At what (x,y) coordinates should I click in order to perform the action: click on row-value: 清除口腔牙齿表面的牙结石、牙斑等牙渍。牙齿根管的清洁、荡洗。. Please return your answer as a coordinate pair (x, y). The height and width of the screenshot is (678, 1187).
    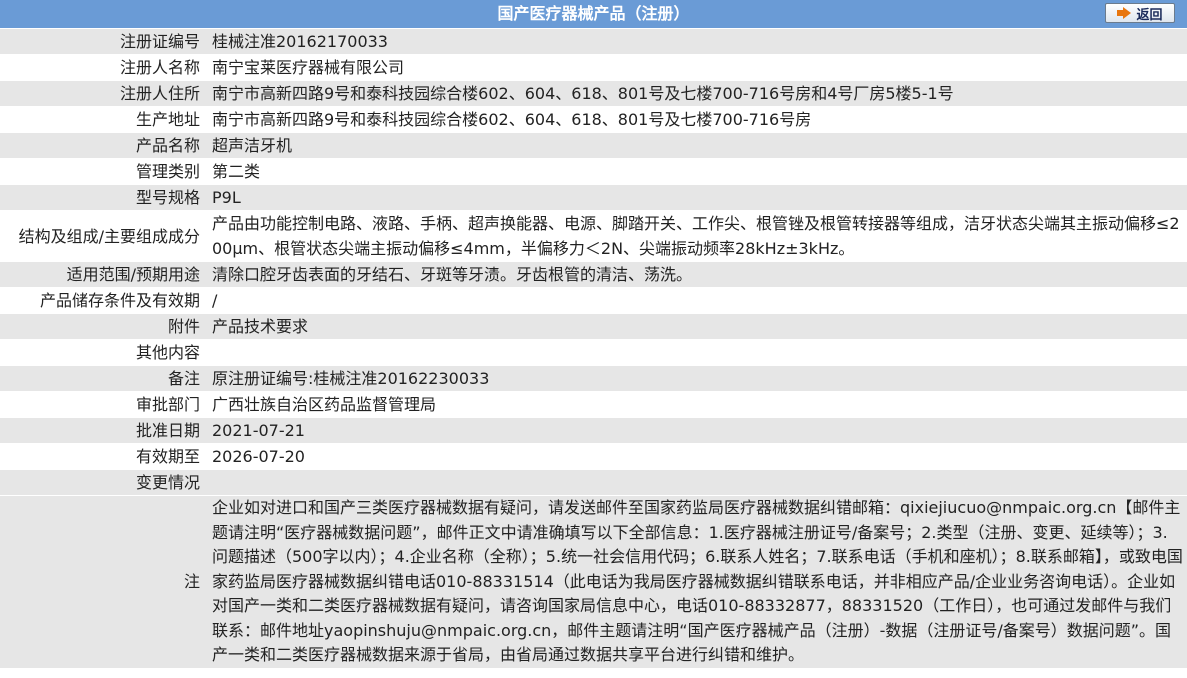
    Looking at the image, I should click on (695, 274).